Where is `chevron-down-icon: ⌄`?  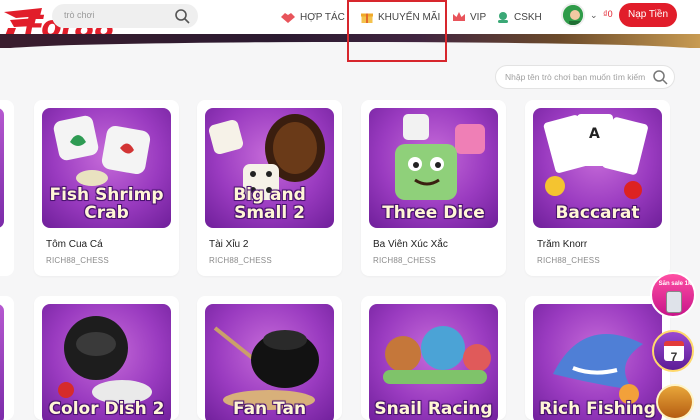
chevron-down-icon: ⌄ is located at coordinates (594, 15).